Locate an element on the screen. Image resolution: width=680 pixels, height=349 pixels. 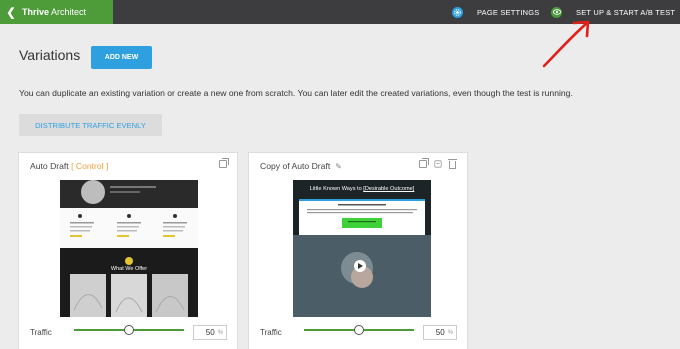
page-settings-button: PAGE SETTINGS is located at coordinates (495, 12).